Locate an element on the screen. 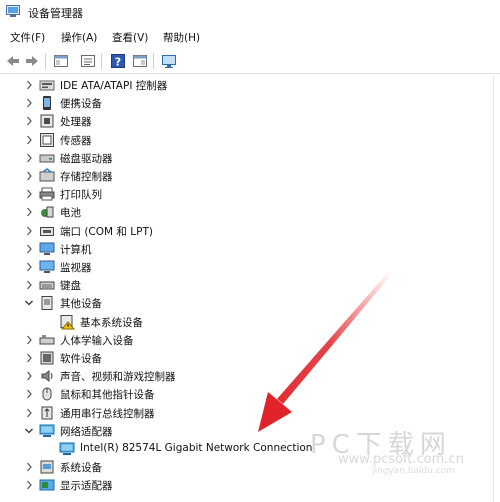  portable-device-icon is located at coordinates (47, 103).